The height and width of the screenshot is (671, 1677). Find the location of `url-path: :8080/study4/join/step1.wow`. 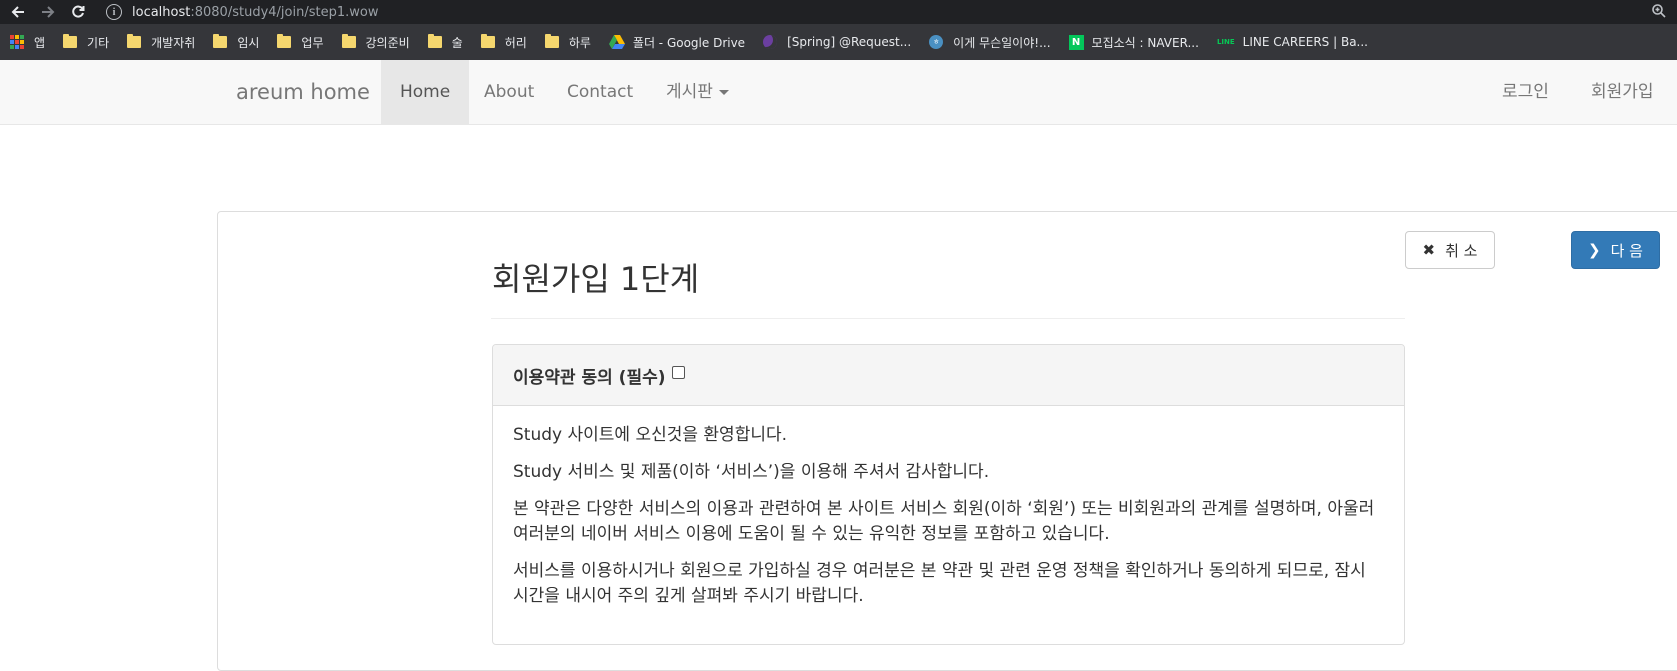

url-path: :8080/study4/join/step1.wow is located at coordinates (284, 12).